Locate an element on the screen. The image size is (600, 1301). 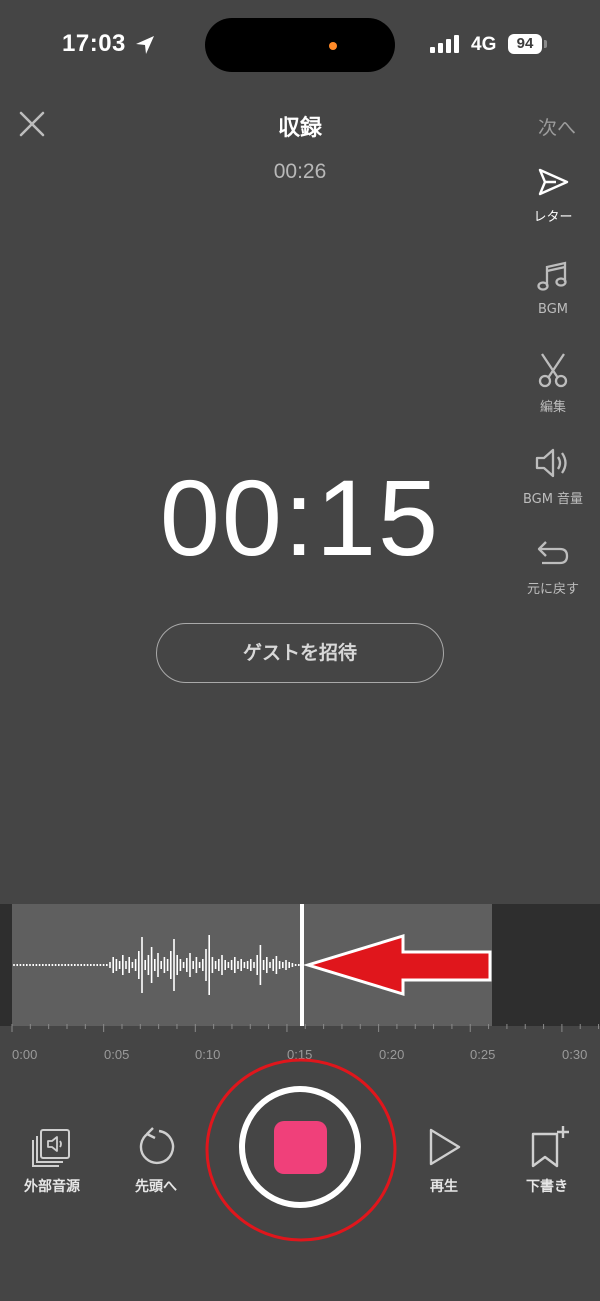
bookmark-add-icon is located at coordinates (550, 1147).